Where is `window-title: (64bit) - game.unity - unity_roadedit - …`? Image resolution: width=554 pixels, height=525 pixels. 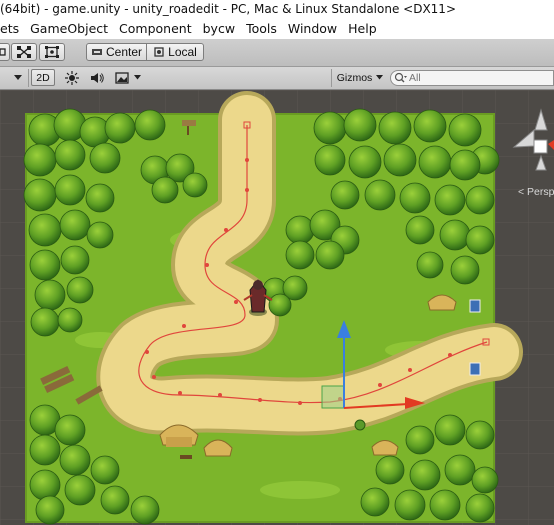
window-title: (64bit) - game.unity - unity_roadedit - … is located at coordinates (228, 9).